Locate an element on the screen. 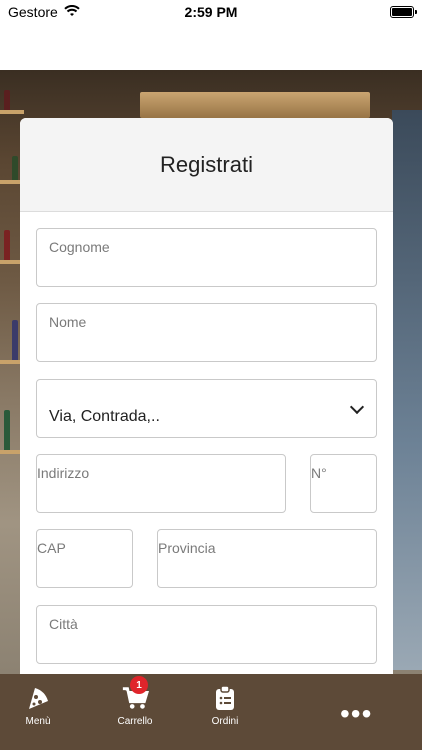 Image resolution: width=422 pixels, height=750 pixels. wifi-icon is located at coordinates (72, 12).